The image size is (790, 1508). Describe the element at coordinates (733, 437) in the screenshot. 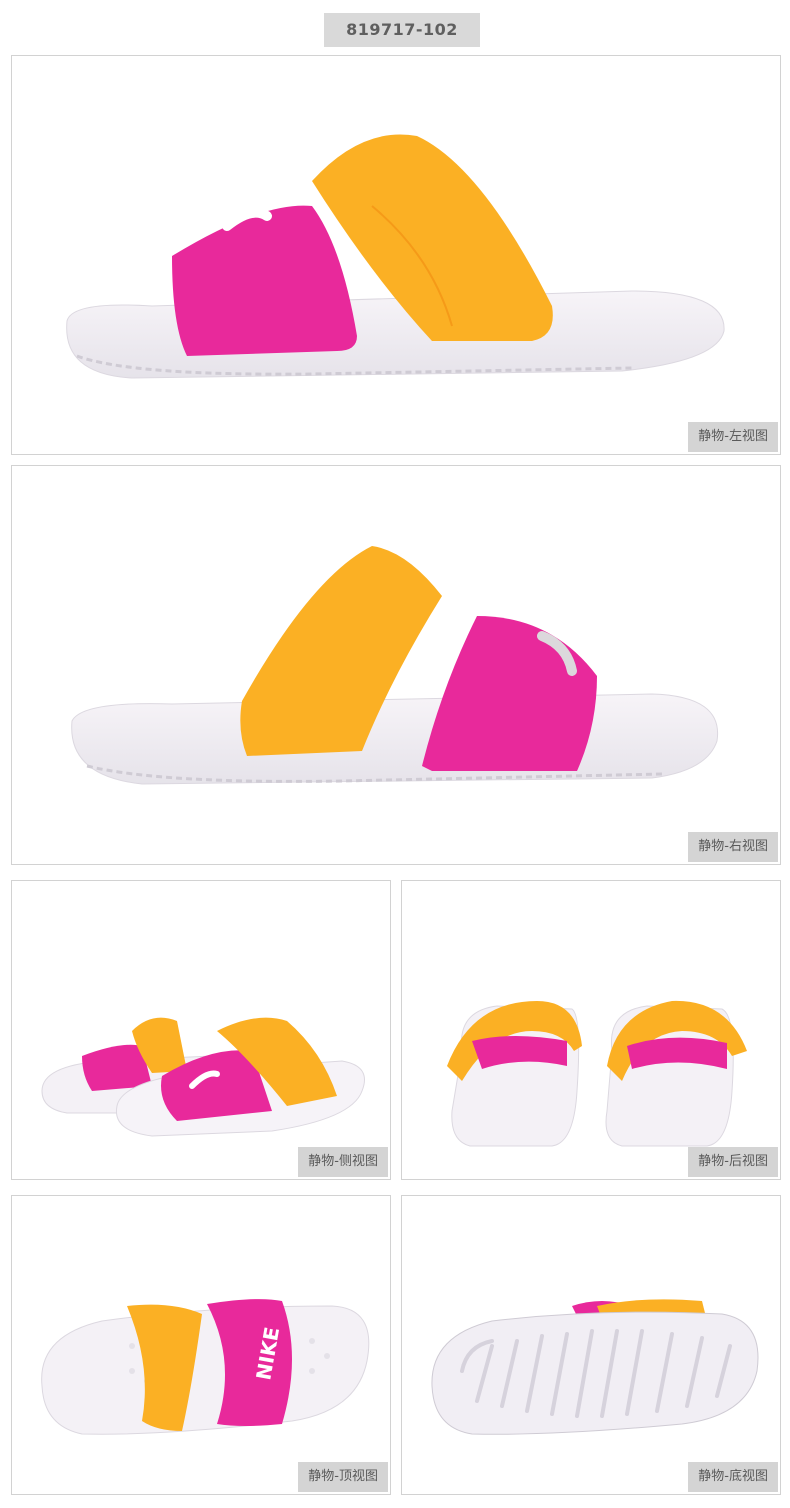

I see `view-caption-left: 静物-左视图` at that location.